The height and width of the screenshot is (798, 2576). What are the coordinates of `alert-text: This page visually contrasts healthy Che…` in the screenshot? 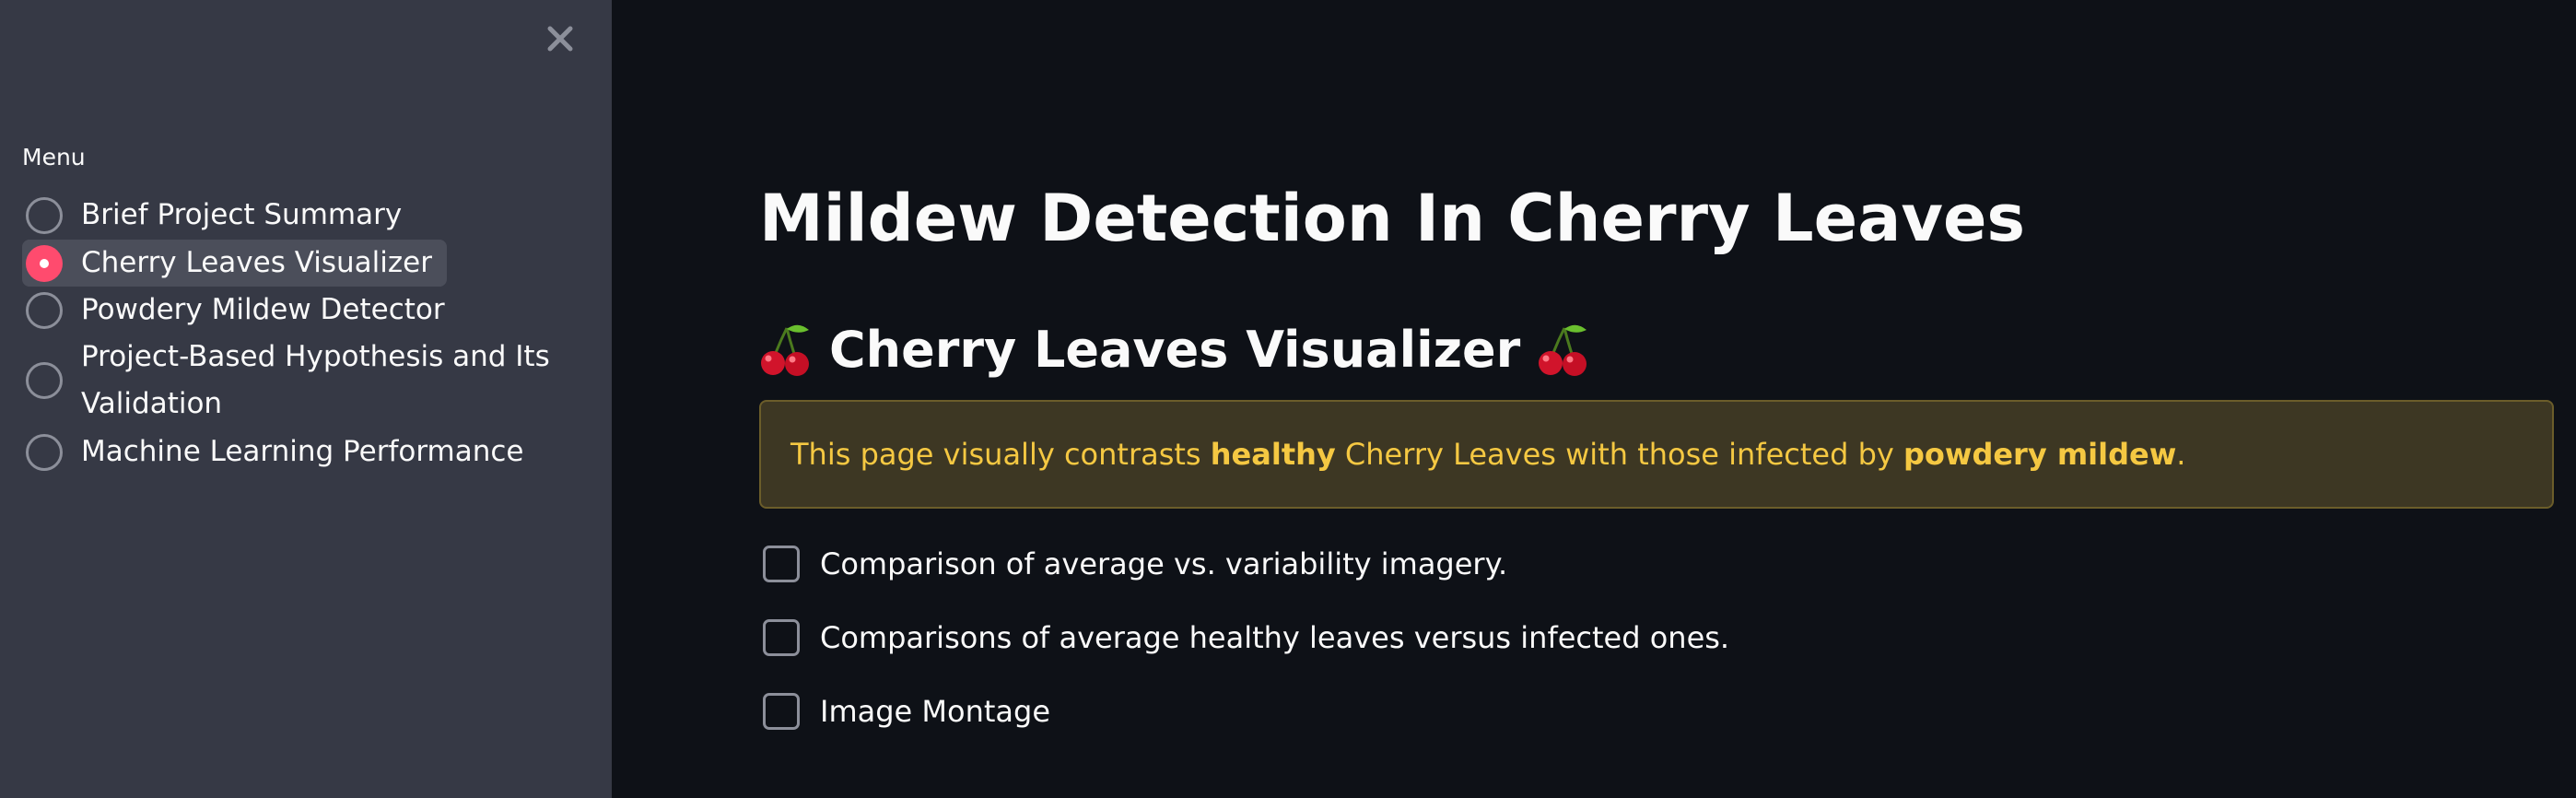 It's located at (1487, 455).